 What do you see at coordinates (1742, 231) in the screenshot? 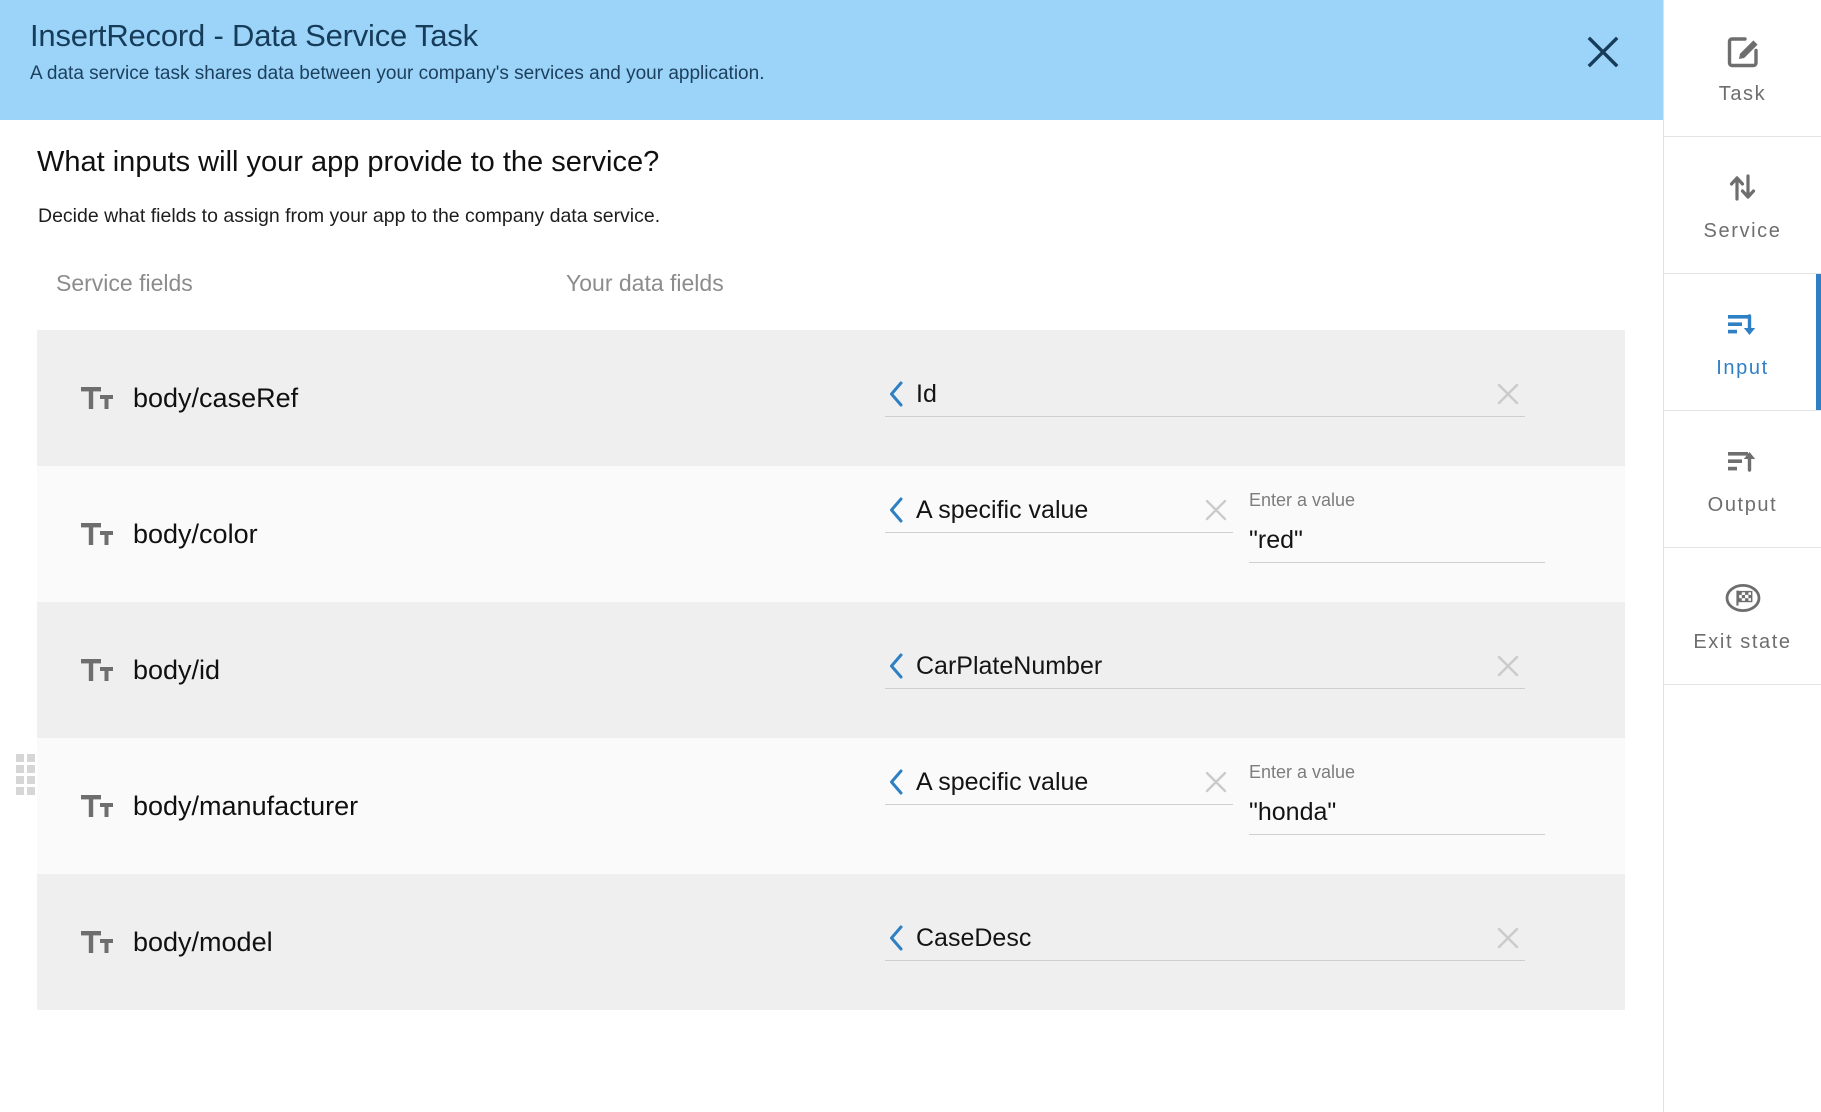
I see `sidebar-item-label: Service` at bounding box center [1742, 231].